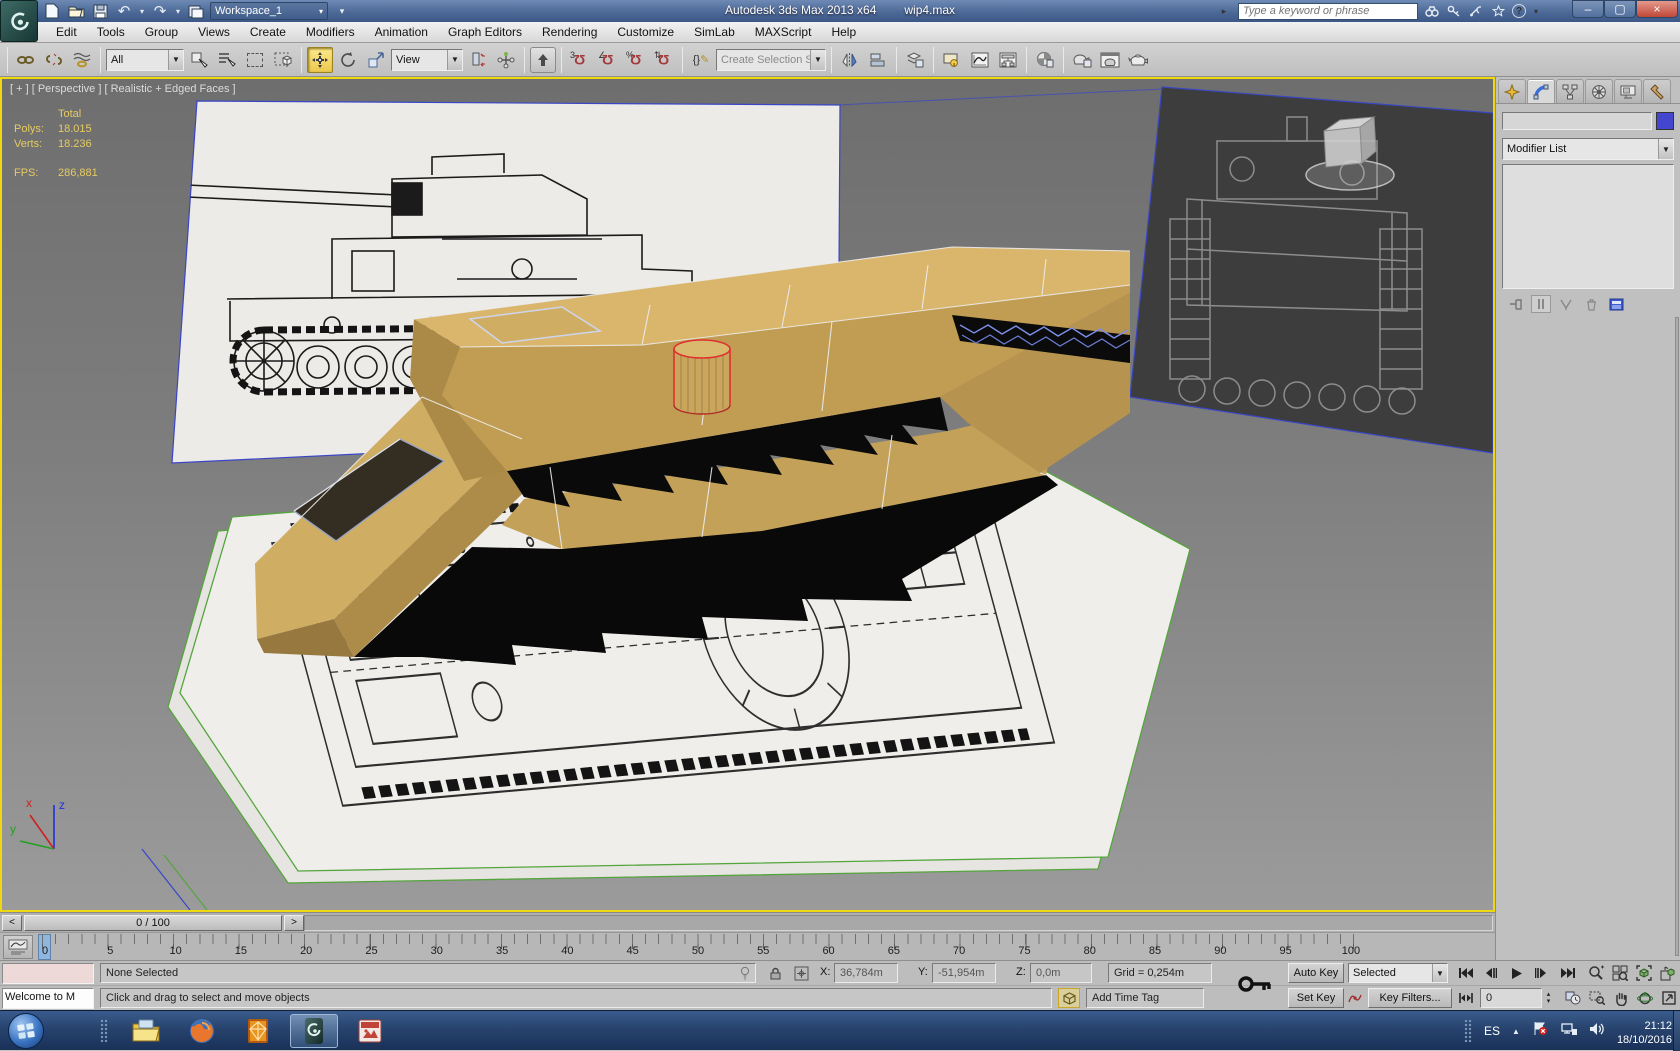 This screenshot has height=1051, width=1680. I want to click on network-icon, so click(1568, 1031).